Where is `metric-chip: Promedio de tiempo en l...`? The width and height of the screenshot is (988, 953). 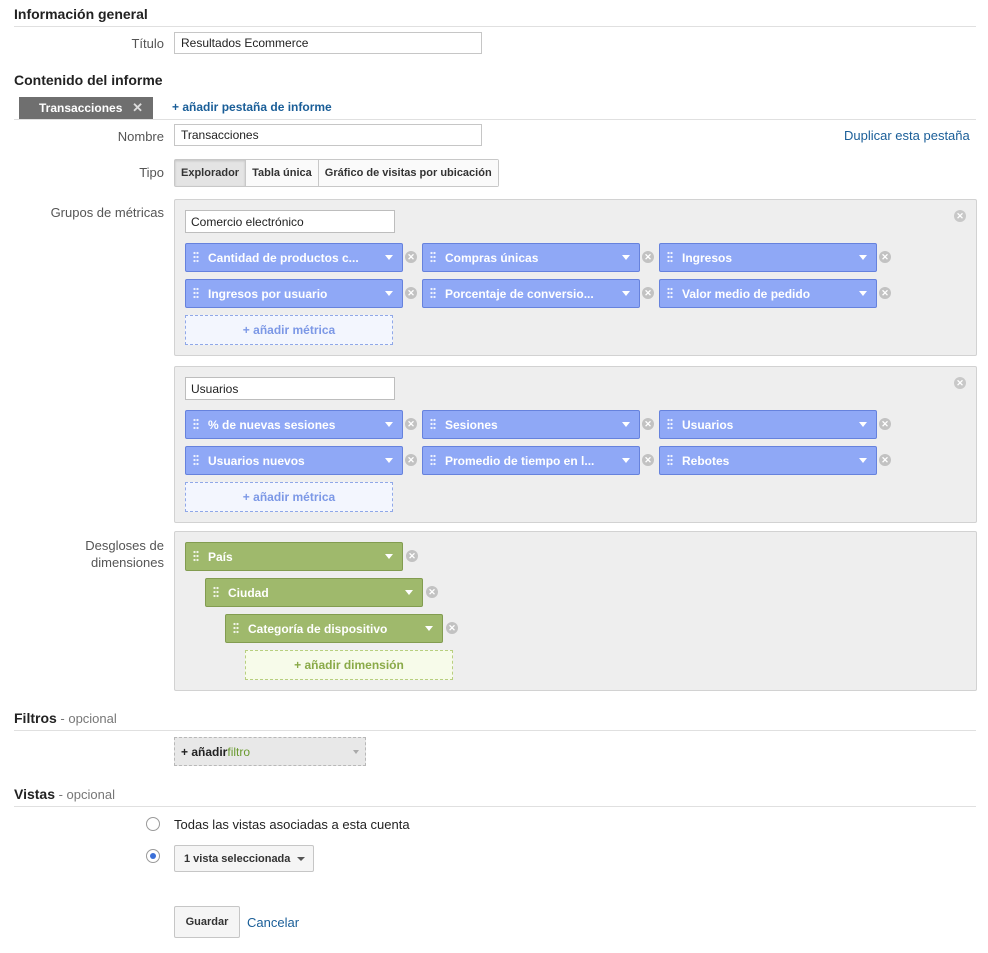
metric-chip: Promedio de tiempo en l... is located at coordinates (531, 460).